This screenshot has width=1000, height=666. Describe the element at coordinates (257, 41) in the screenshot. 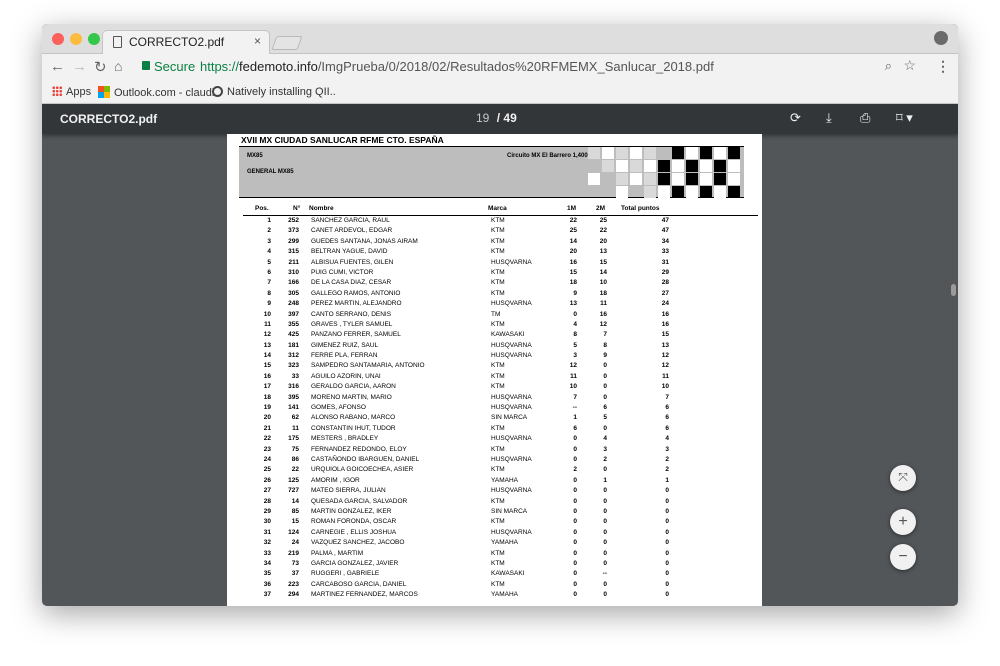

I see `tab-close-icon: ×` at that location.